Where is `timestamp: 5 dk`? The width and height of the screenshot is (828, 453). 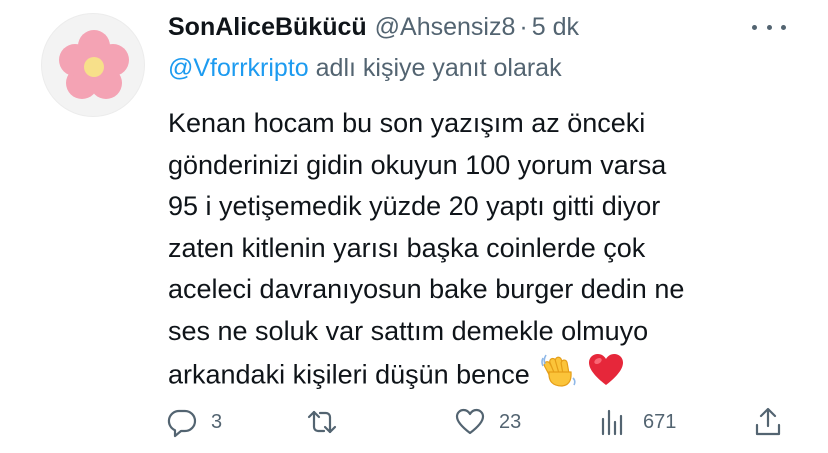 timestamp: 5 dk is located at coordinates (555, 27).